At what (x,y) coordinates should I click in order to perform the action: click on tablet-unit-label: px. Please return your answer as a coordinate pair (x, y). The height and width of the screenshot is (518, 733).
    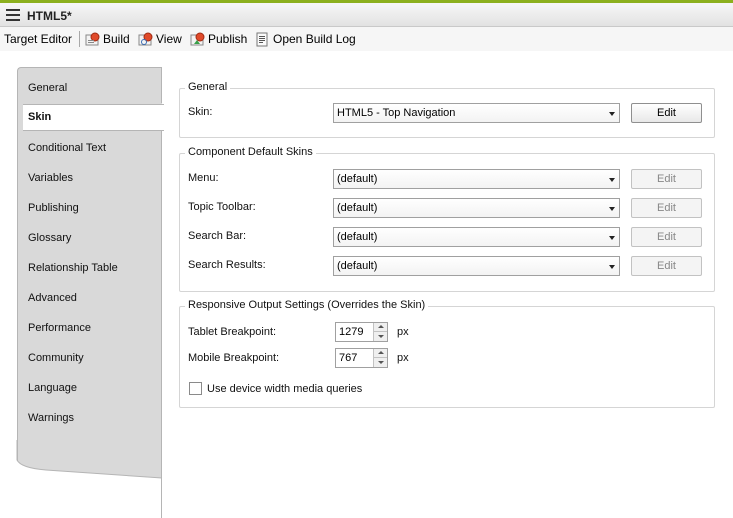
    Looking at the image, I should click on (403, 332).